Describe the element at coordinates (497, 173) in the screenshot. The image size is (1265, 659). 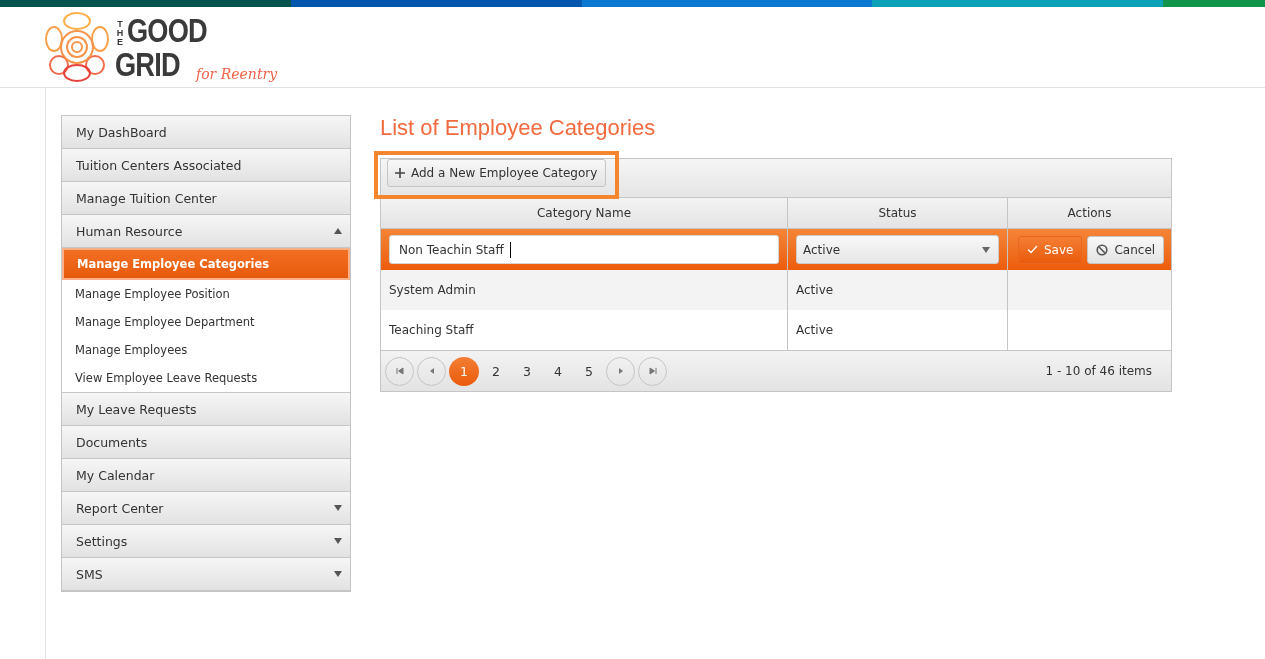
I see `add-category-button: Add a New Employee Category` at that location.